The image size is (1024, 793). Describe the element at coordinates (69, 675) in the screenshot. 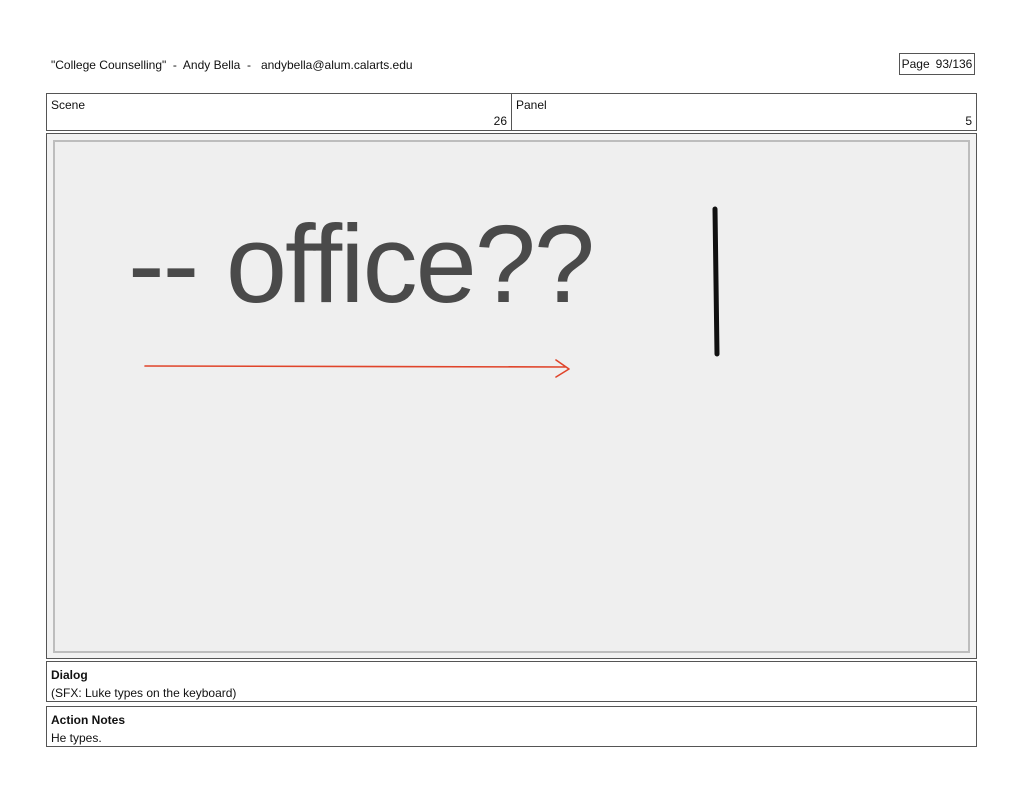

I see `dialog-title: Dialog` at that location.